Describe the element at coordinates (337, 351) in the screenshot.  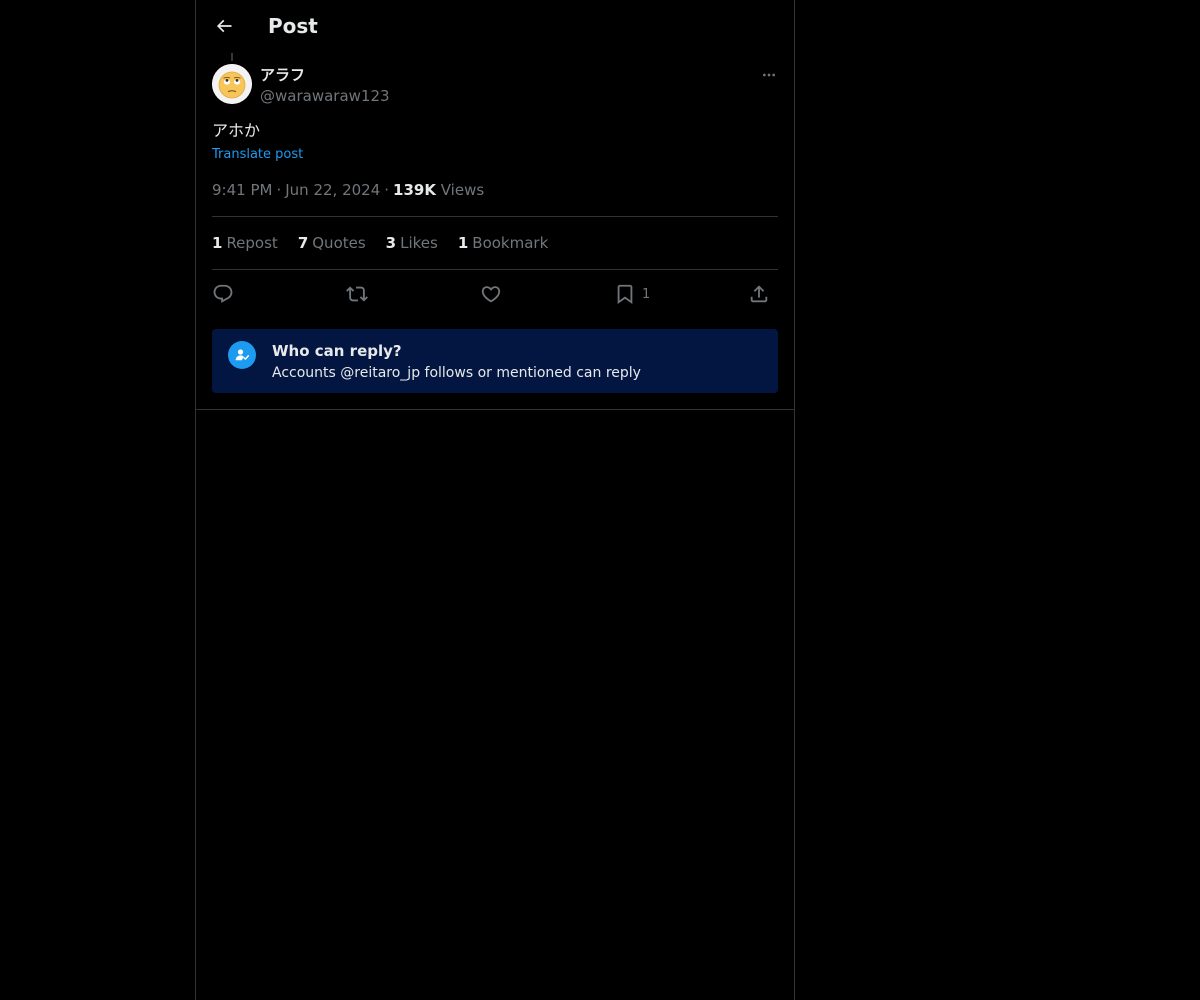
I see `reply-restriction-title: Who can reply?` at that location.